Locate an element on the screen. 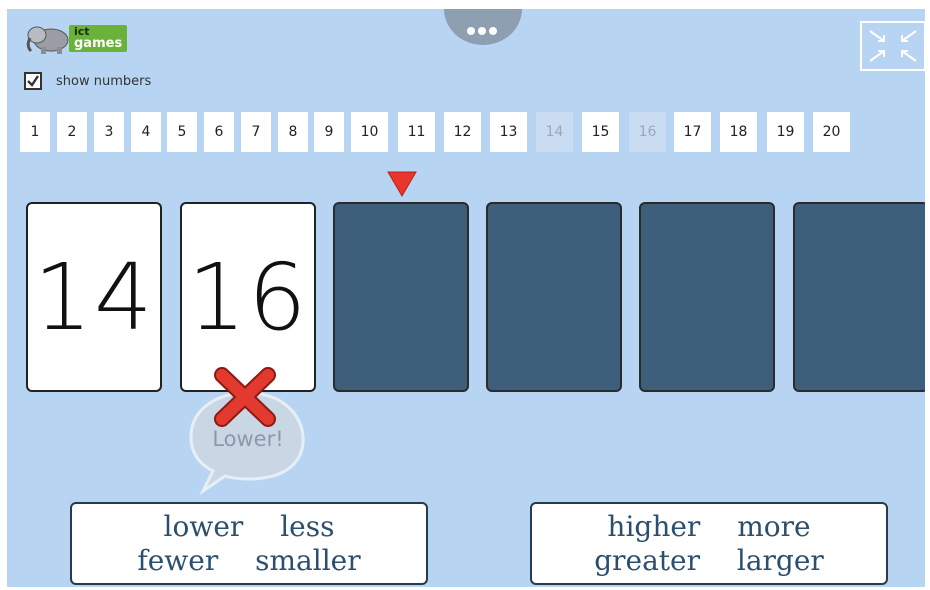 The height and width of the screenshot is (590, 930). exit-fullscreen-button is located at coordinates (892, 46).